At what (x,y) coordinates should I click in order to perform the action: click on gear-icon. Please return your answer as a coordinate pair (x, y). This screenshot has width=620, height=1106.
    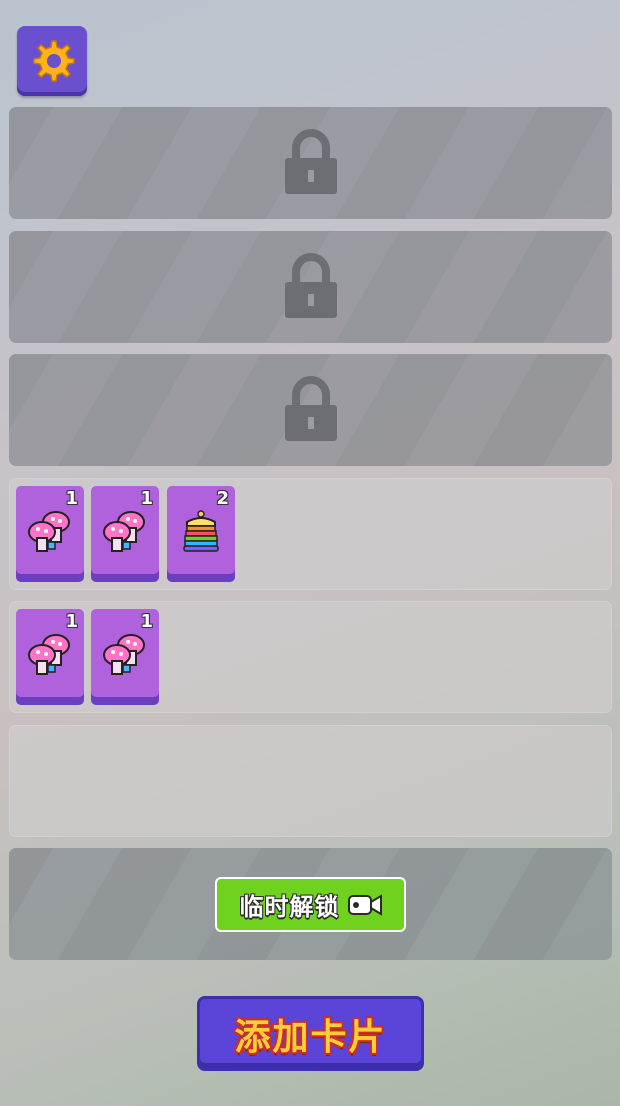
    Looking at the image, I should click on (54, 61).